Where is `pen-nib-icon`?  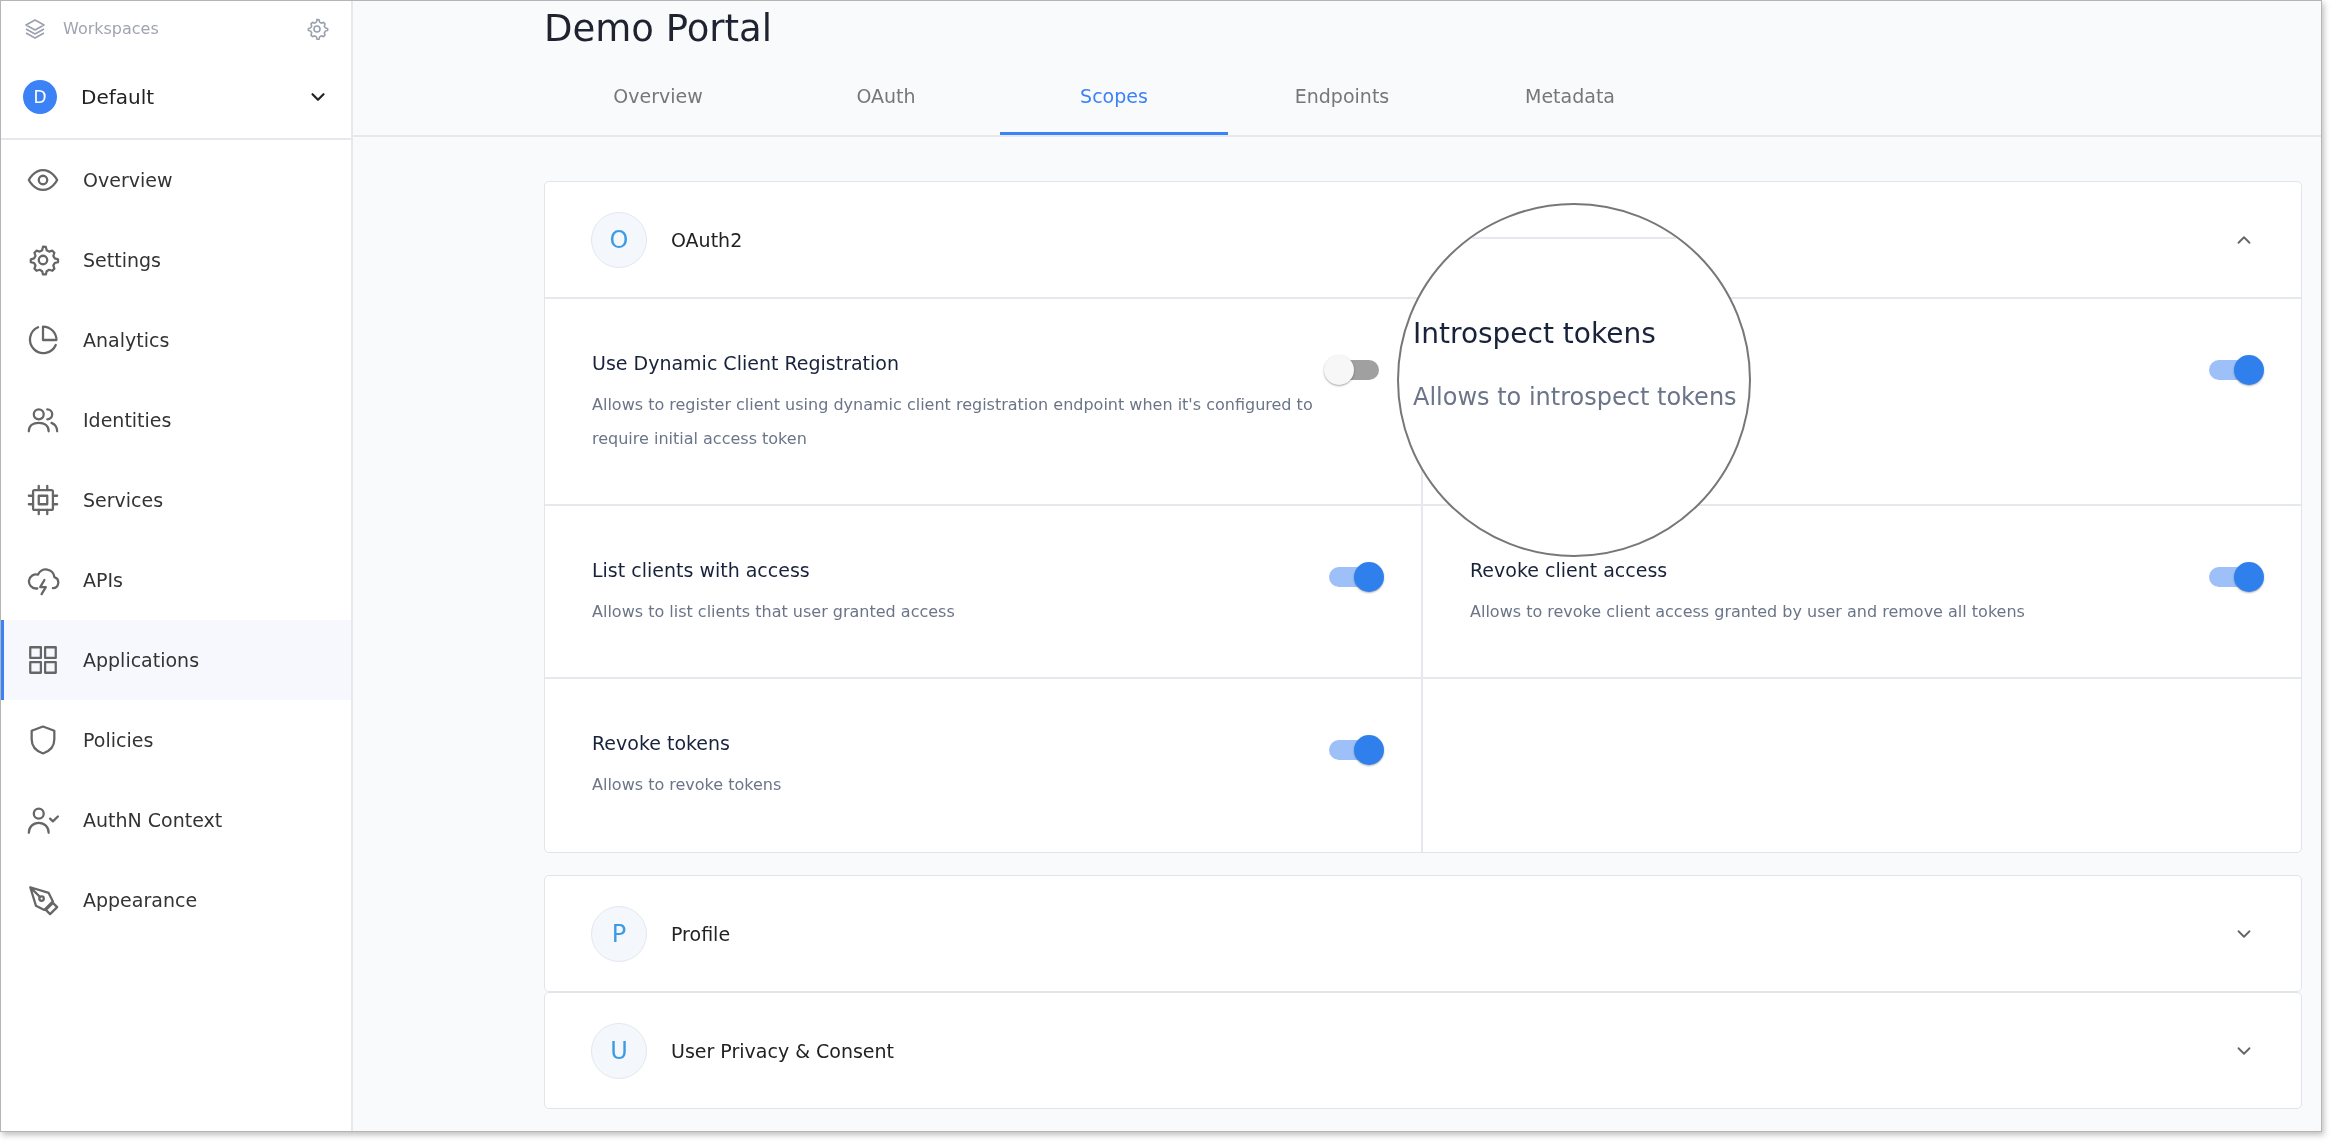 pen-nib-icon is located at coordinates (43, 900).